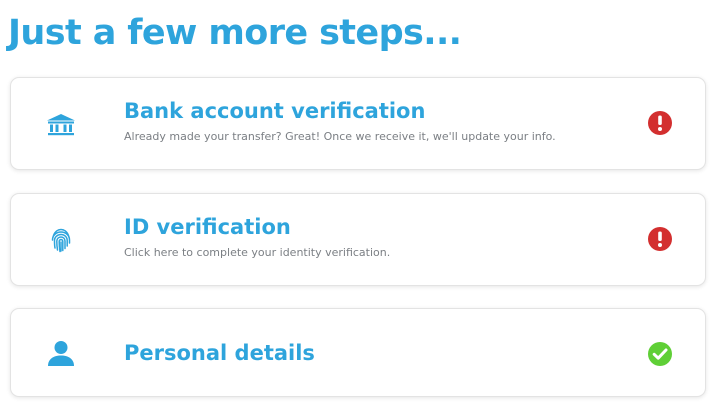  What do you see at coordinates (275, 111) in the screenshot?
I see `step-title: Bank account verification` at bounding box center [275, 111].